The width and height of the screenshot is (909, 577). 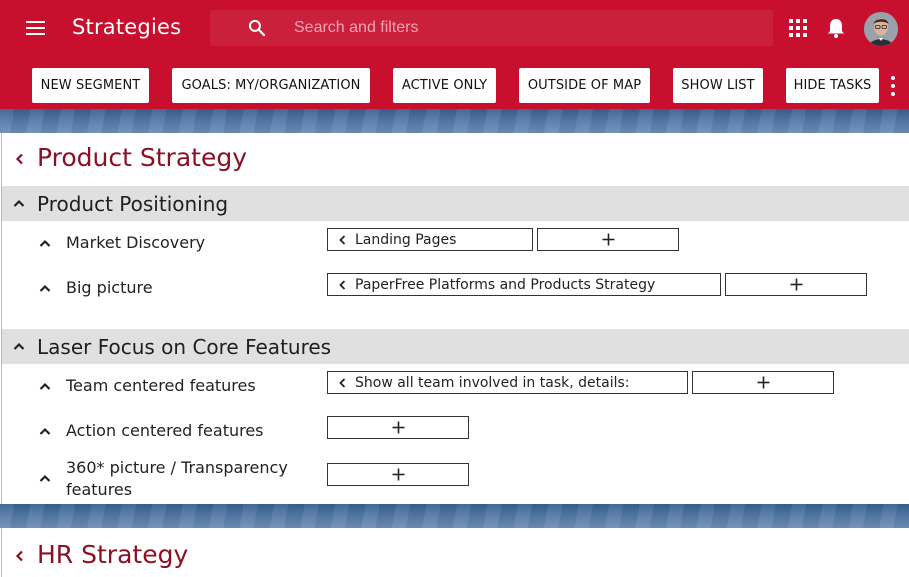 I want to click on strategy-title: HR Strategy, so click(x=112, y=554).